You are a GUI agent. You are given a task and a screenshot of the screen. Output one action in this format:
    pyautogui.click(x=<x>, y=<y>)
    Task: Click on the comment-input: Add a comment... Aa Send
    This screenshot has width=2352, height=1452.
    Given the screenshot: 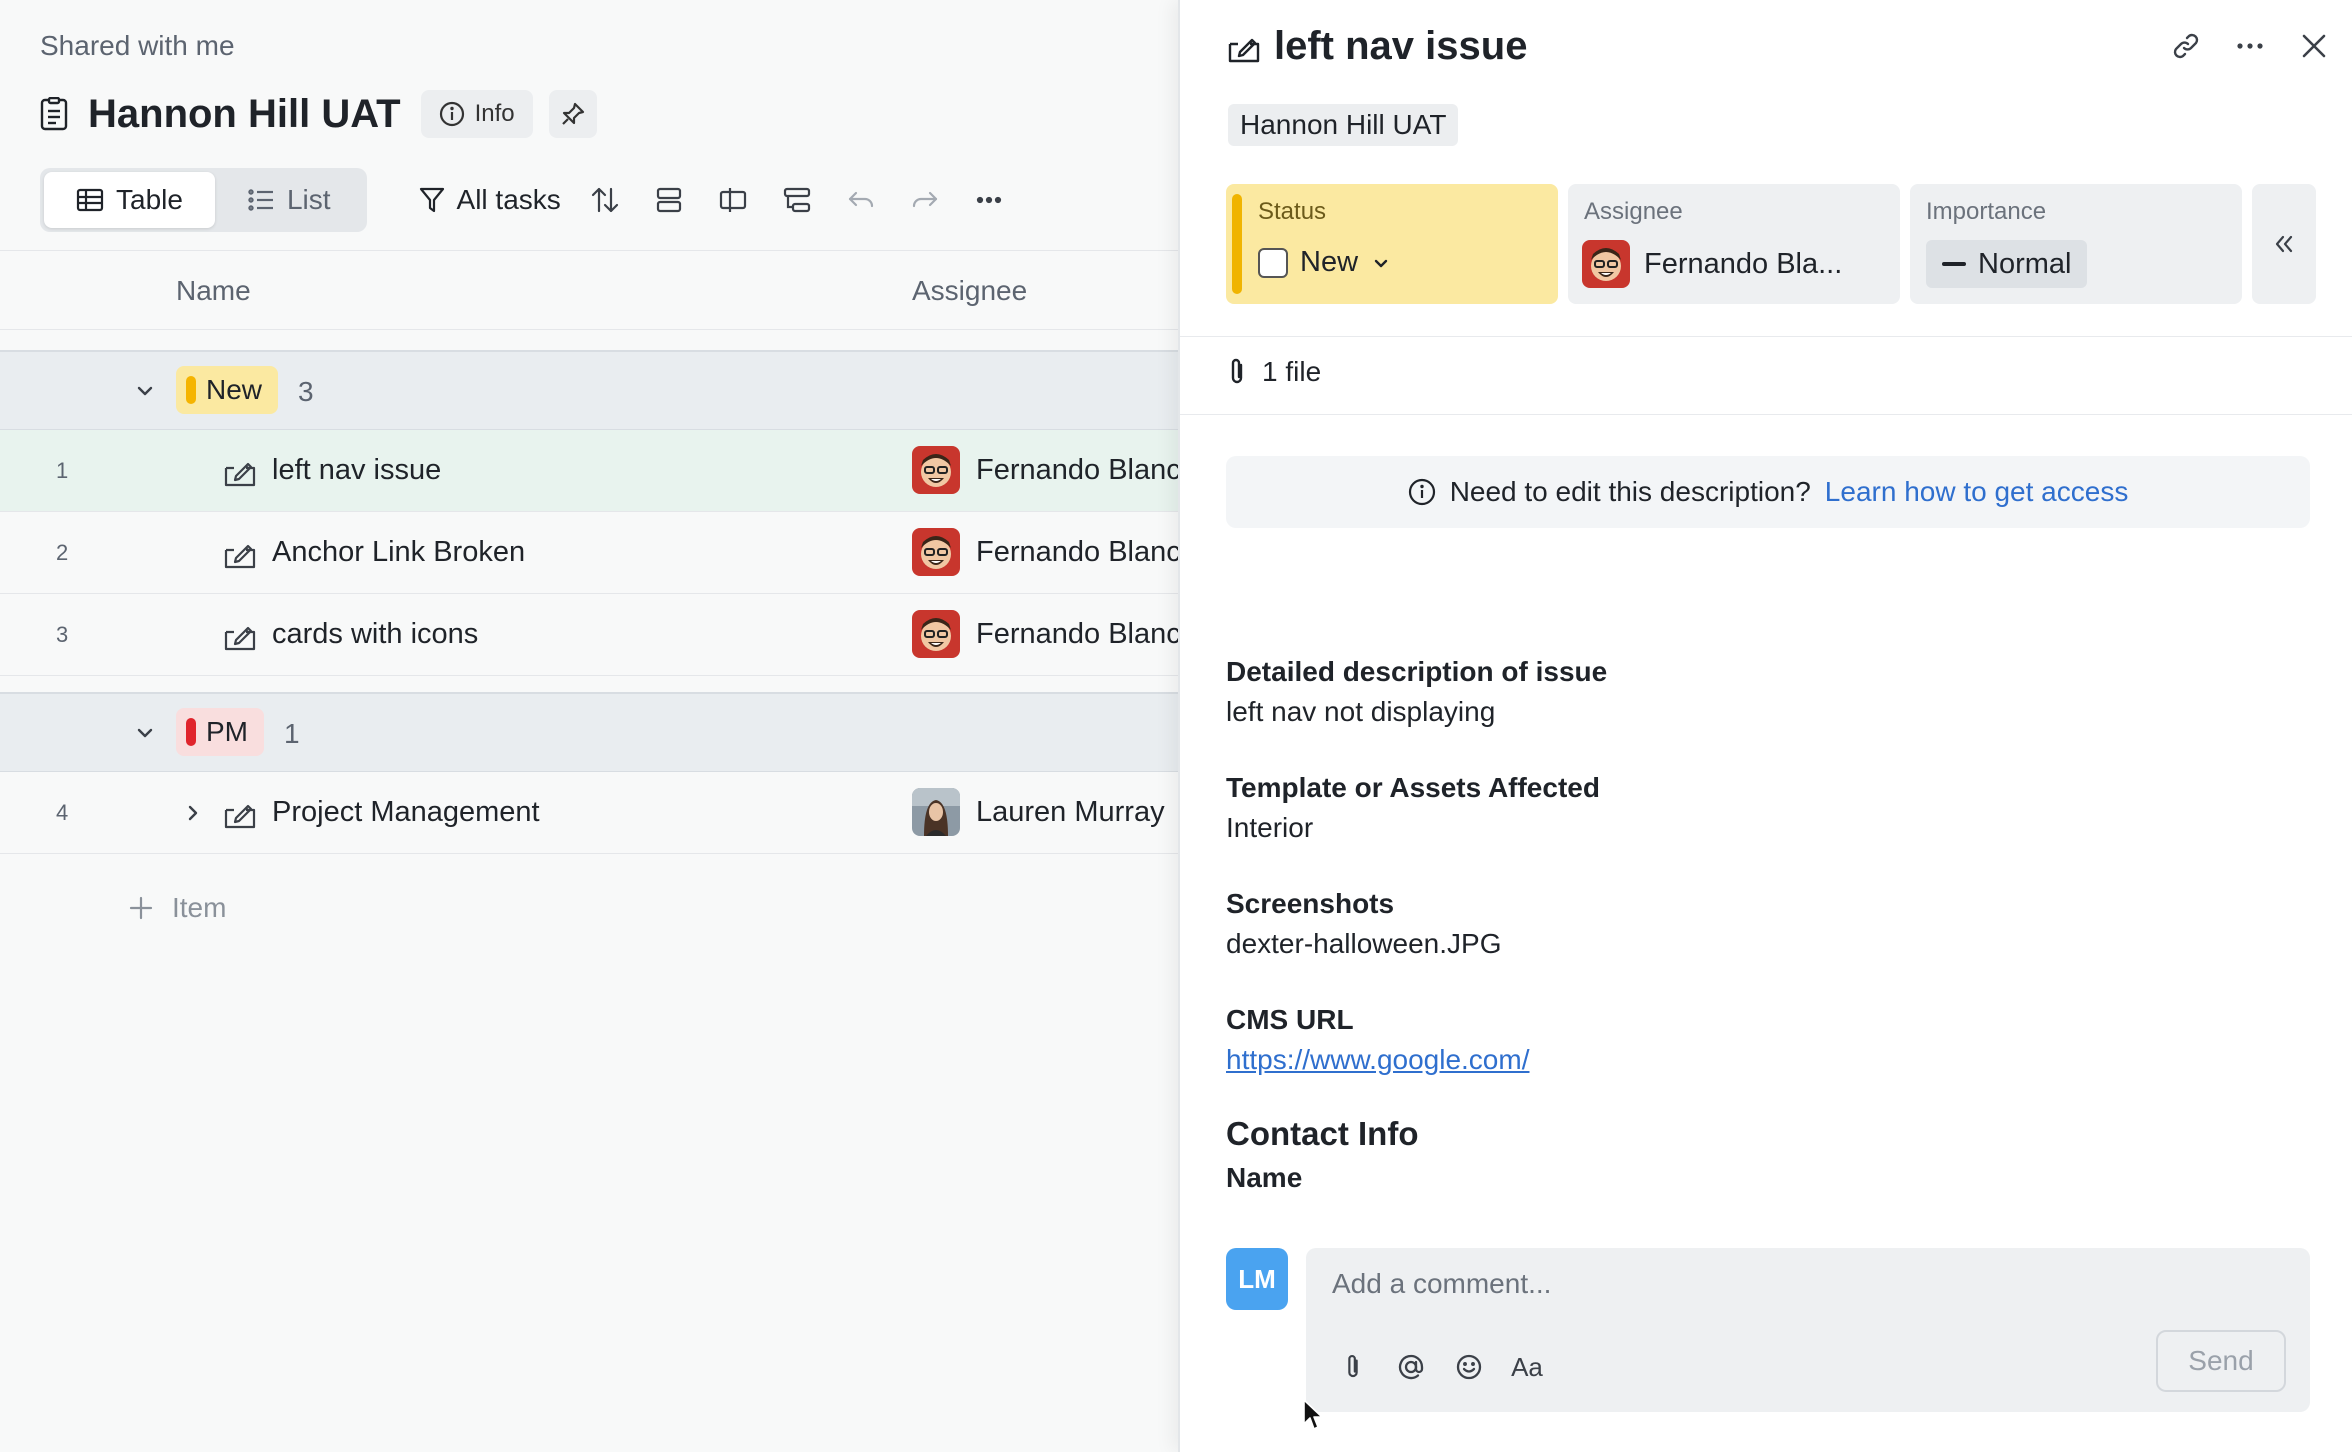 What is the action you would take?
    pyautogui.click(x=1808, y=1330)
    